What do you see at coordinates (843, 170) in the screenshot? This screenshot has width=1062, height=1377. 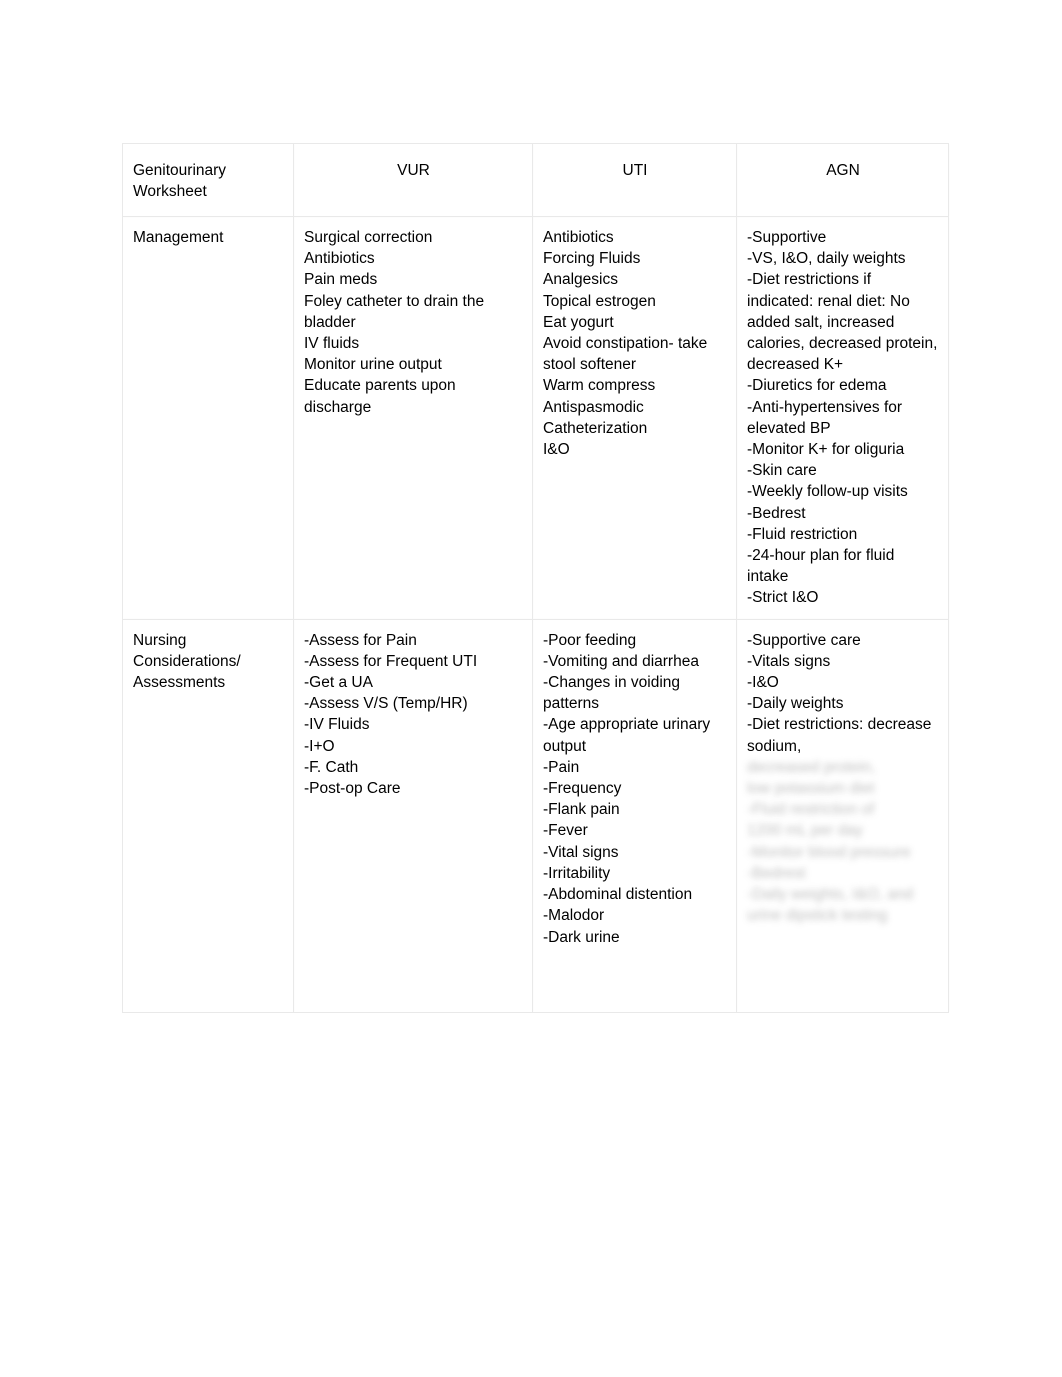 I see `column-header-agn: AGN` at bounding box center [843, 170].